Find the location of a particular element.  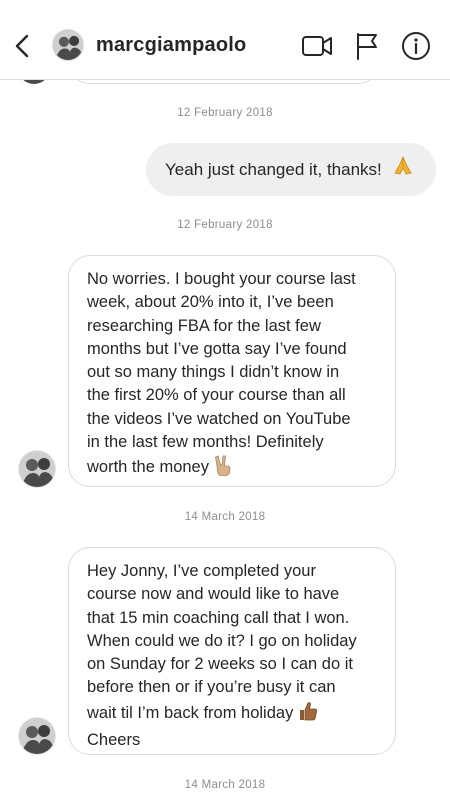

conversation-info-button is located at coordinates (416, 46).